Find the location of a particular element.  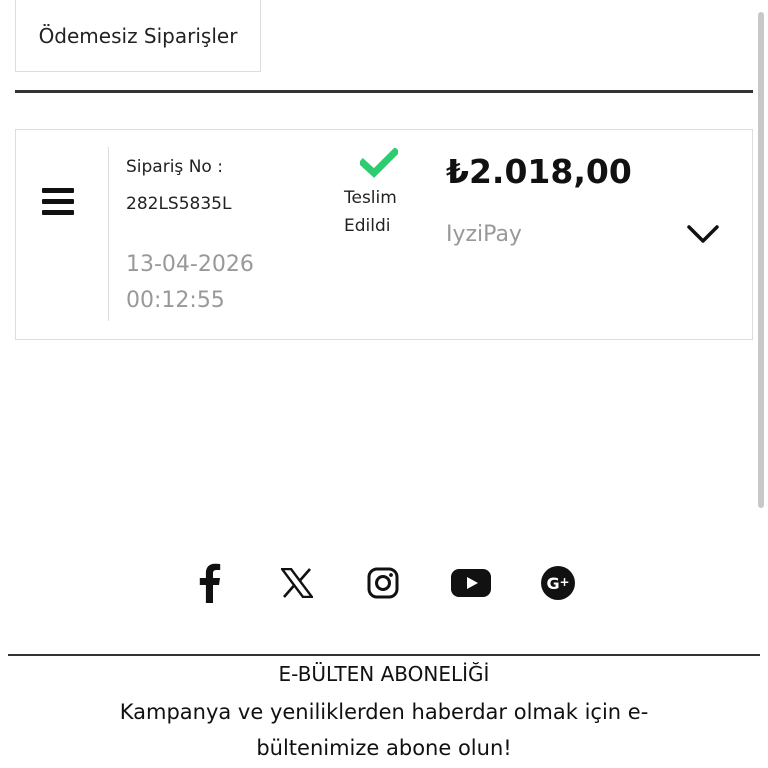

order-date: 13-04-2026 is located at coordinates (190, 264).